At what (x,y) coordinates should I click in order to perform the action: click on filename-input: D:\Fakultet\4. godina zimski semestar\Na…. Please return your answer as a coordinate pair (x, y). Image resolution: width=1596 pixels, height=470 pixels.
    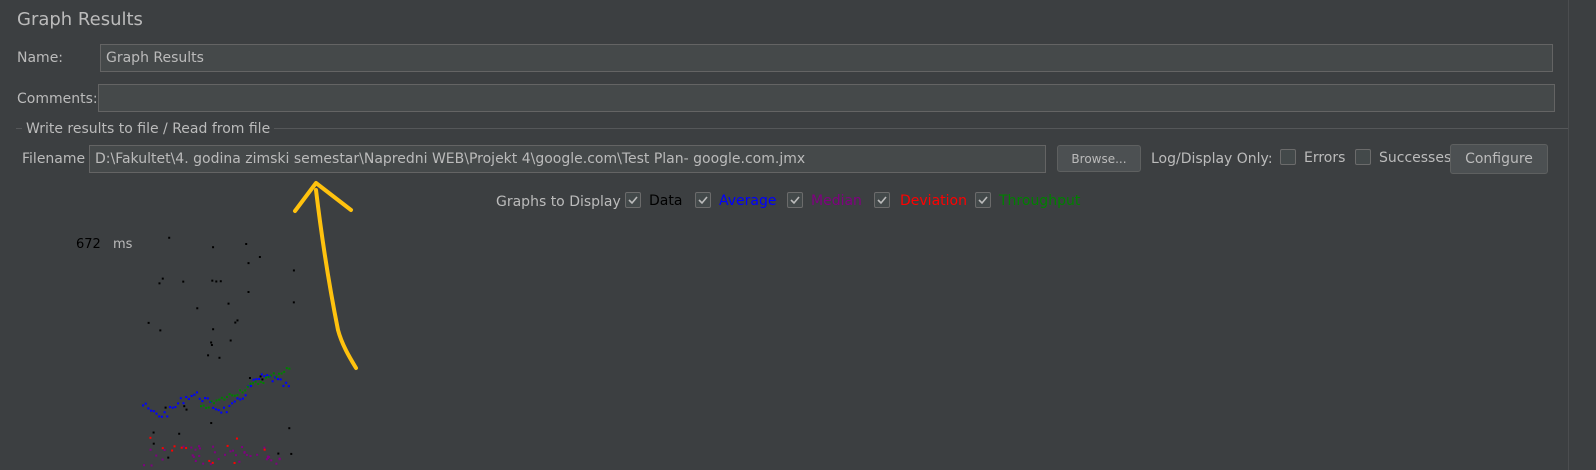
    Looking at the image, I should click on (567, 159).